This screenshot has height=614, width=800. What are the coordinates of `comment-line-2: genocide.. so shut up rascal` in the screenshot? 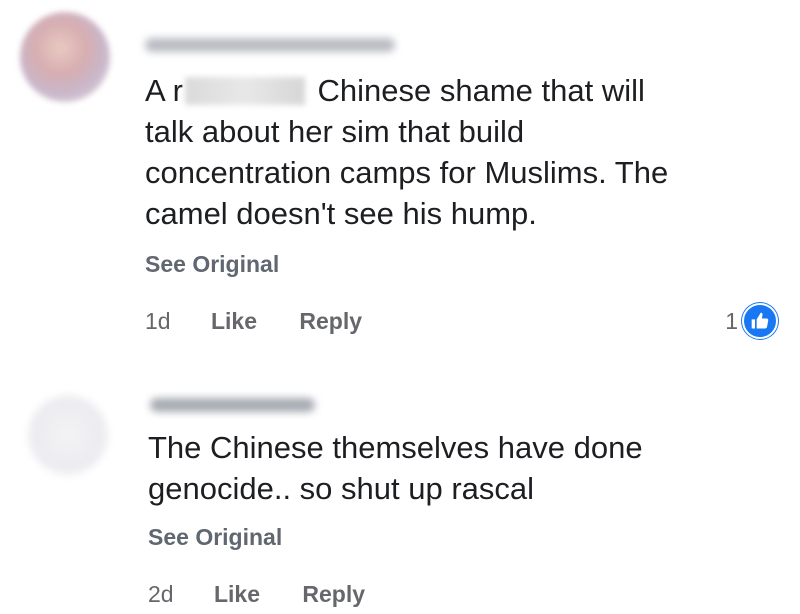 It's located at (341, 488).